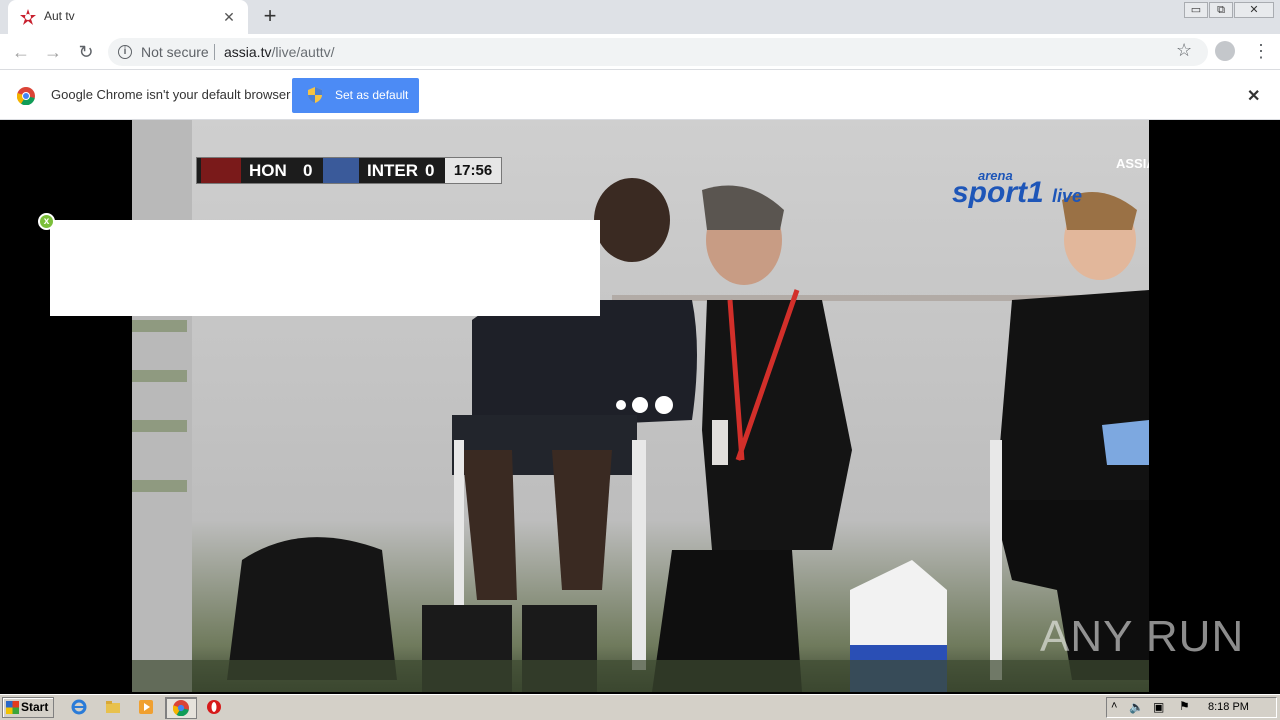 This screenshot has height=720, width=1280. I want to click on anyrun-watermark: ANY RUN, so click(1142, 636).